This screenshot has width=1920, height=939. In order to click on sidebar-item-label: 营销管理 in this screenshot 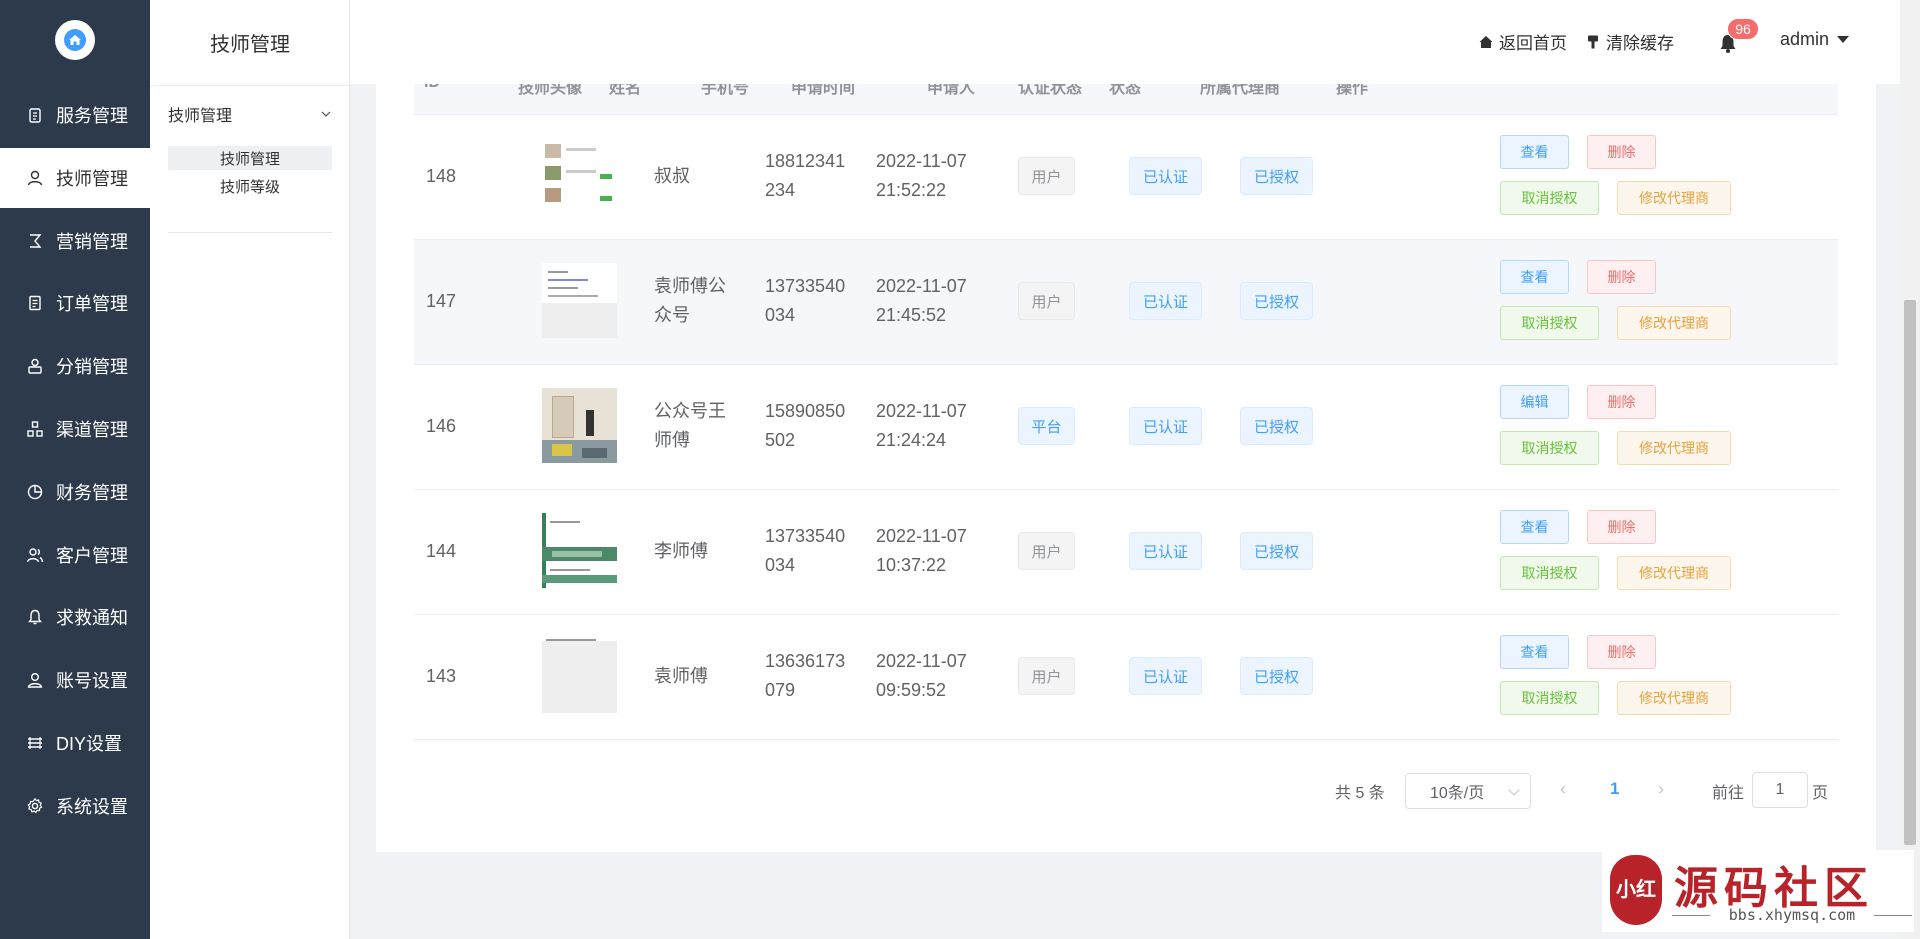, I will do `click(92, 241)`.